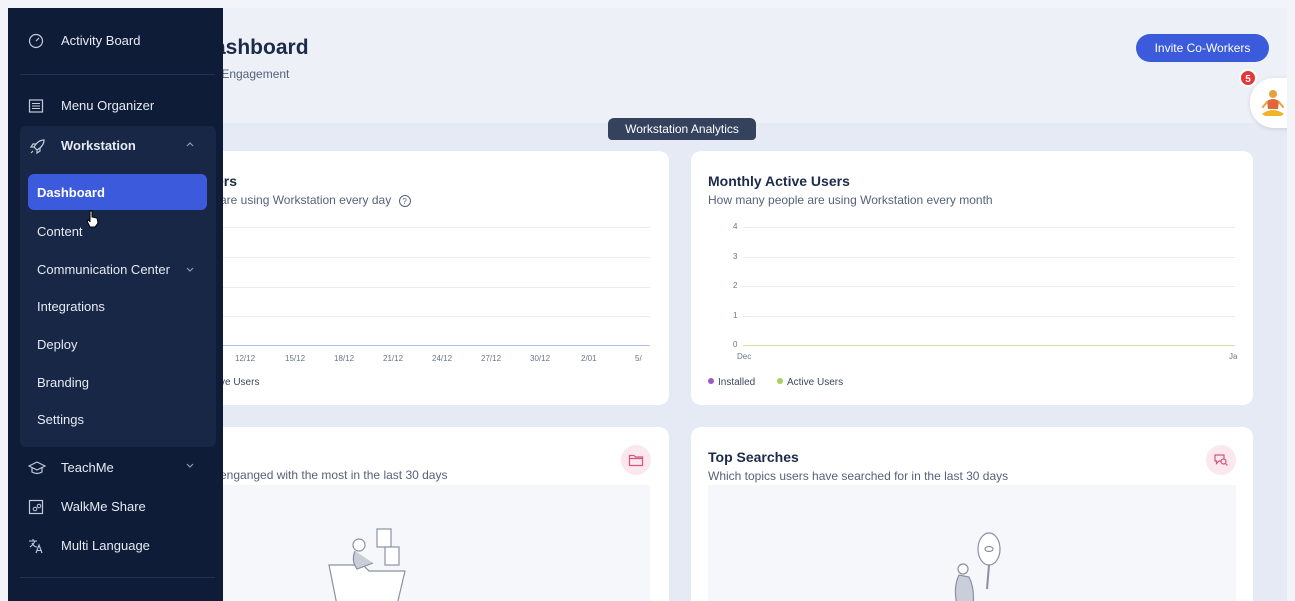  What do you see at coordinates (435, 345) in the screenshot?
I see `baseline` at bounding box center [435, 345].